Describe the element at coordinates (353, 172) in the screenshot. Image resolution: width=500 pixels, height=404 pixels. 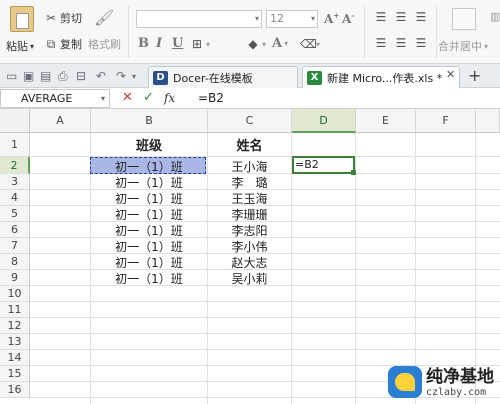
I see `fill-handle` at that location.